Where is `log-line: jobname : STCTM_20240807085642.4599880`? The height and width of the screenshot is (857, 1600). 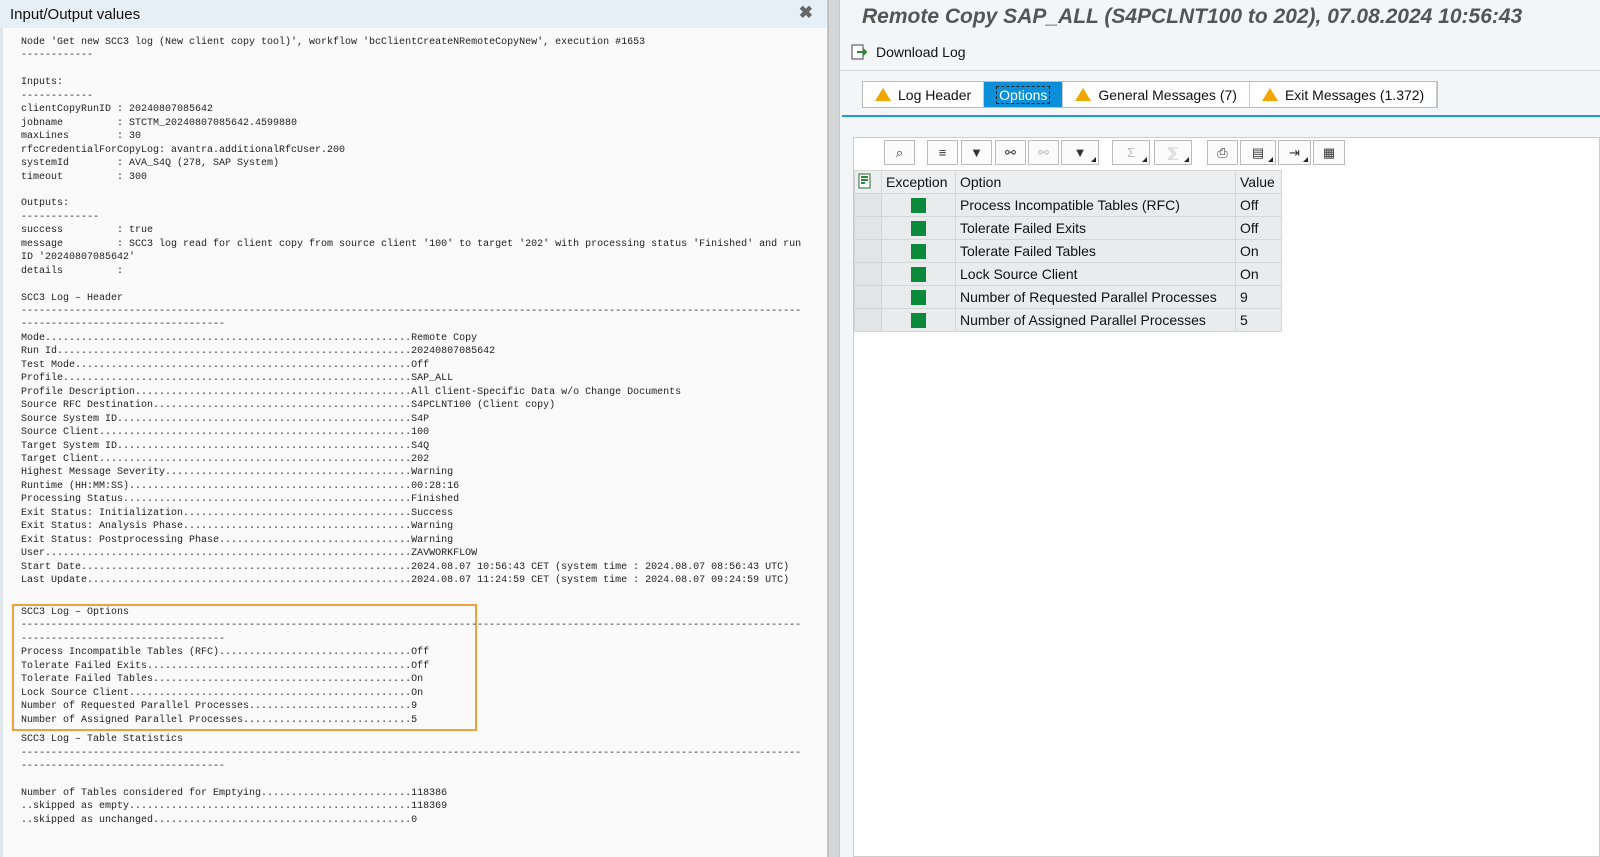
log-line: jobname : STCTM_20240807085642.4599880 is located at coordinates (159, 123).